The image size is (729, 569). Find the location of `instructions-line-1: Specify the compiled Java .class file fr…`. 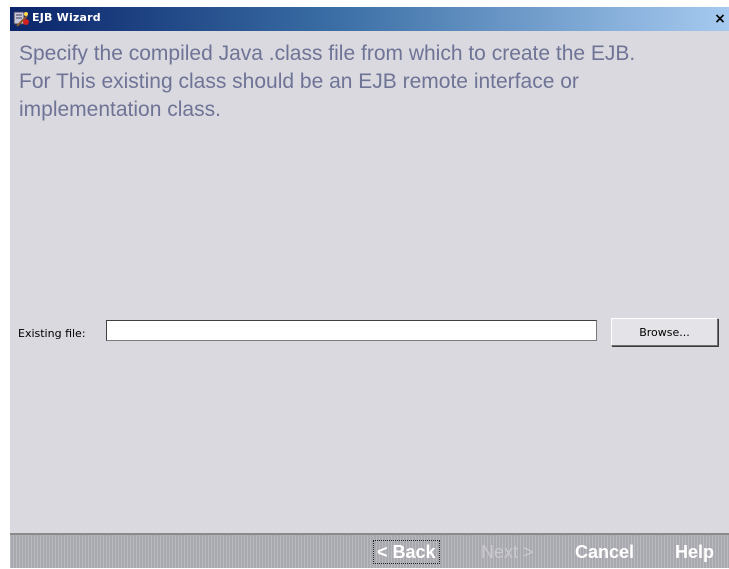

instructions-line-1: Specify the compiled Java .class file fr… is located at coordinates (327, 53).